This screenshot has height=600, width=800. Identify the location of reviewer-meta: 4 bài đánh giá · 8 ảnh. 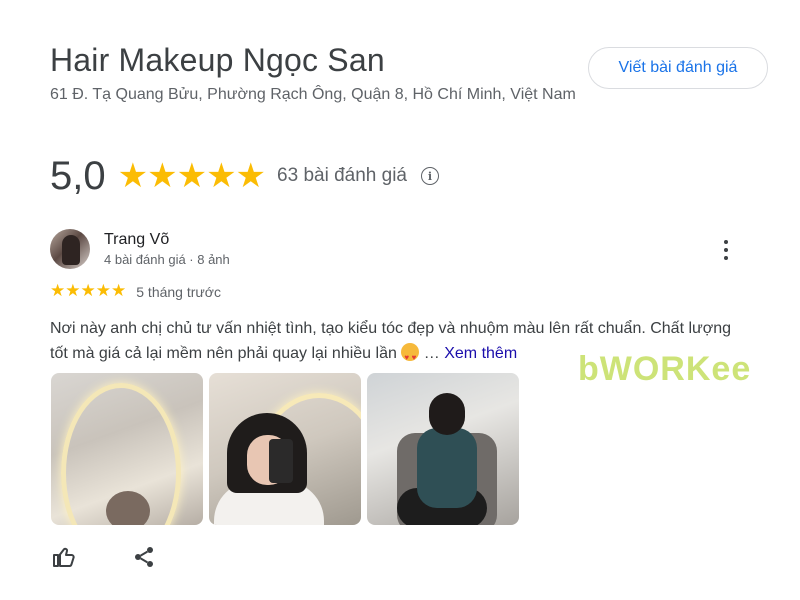
(167, 259).